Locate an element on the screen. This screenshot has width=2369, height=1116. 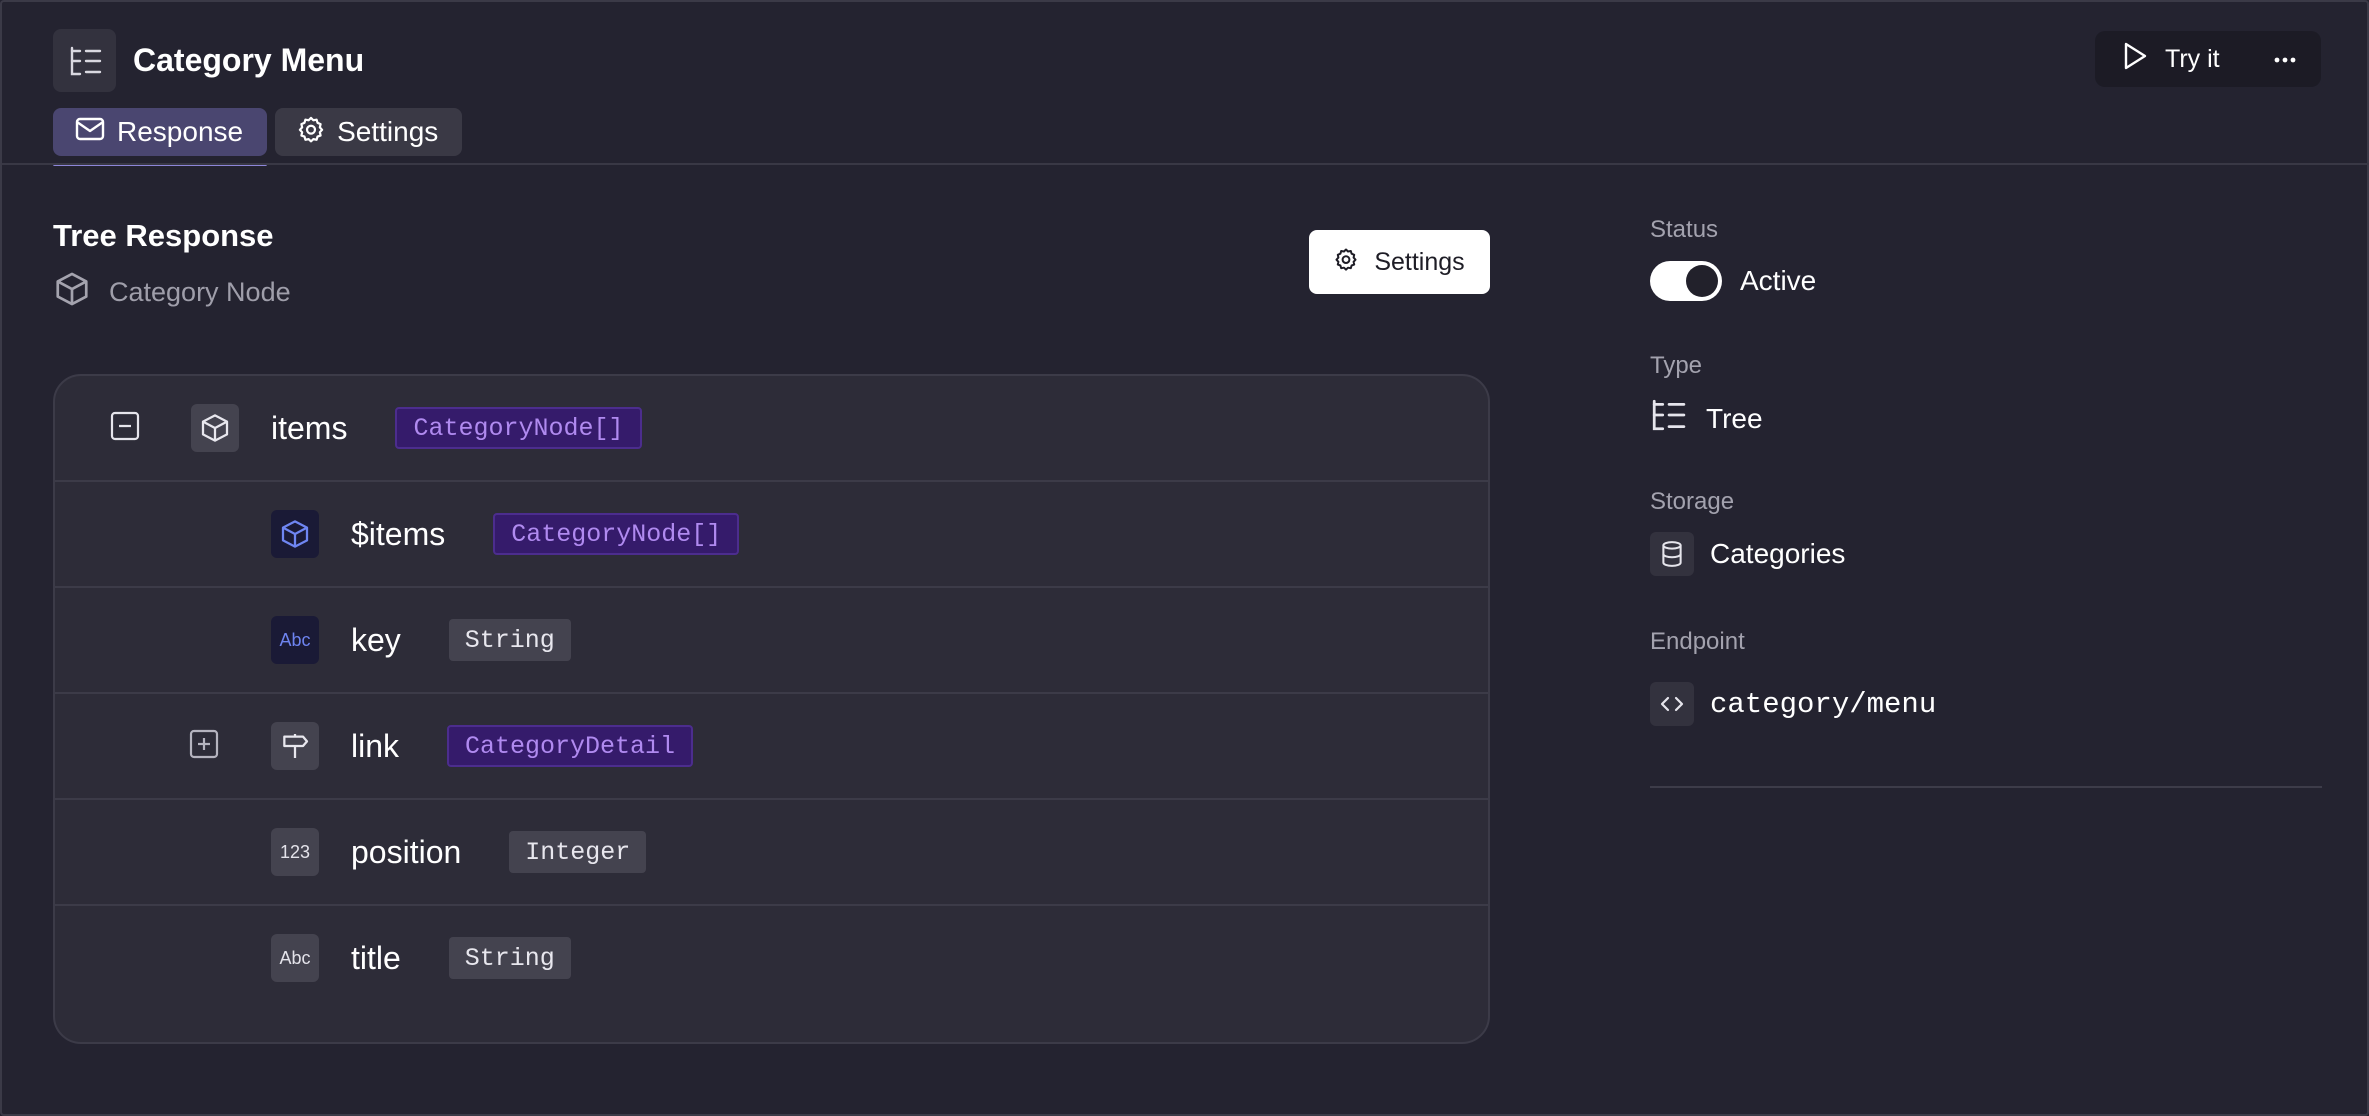
section-subtitle-text: Category Node is located at coordinates (200, 292).